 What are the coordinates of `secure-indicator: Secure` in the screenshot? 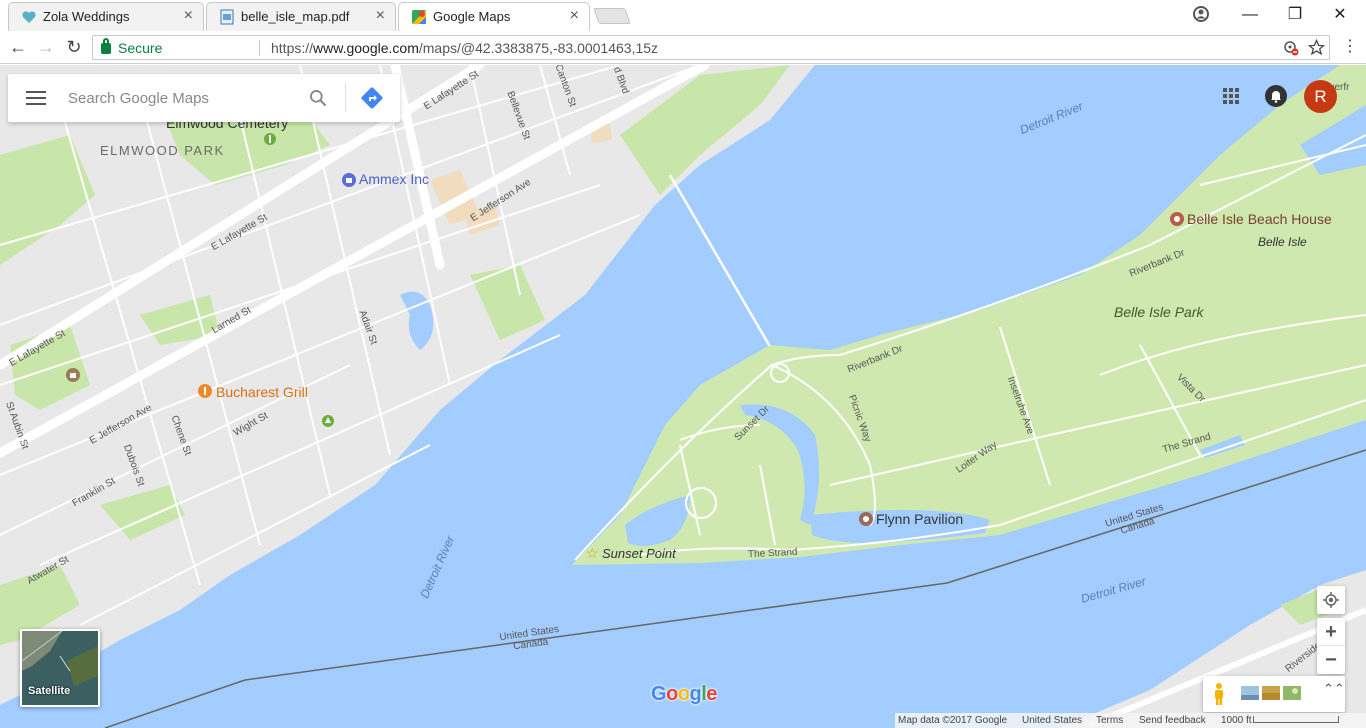 It's located at (132, 47).